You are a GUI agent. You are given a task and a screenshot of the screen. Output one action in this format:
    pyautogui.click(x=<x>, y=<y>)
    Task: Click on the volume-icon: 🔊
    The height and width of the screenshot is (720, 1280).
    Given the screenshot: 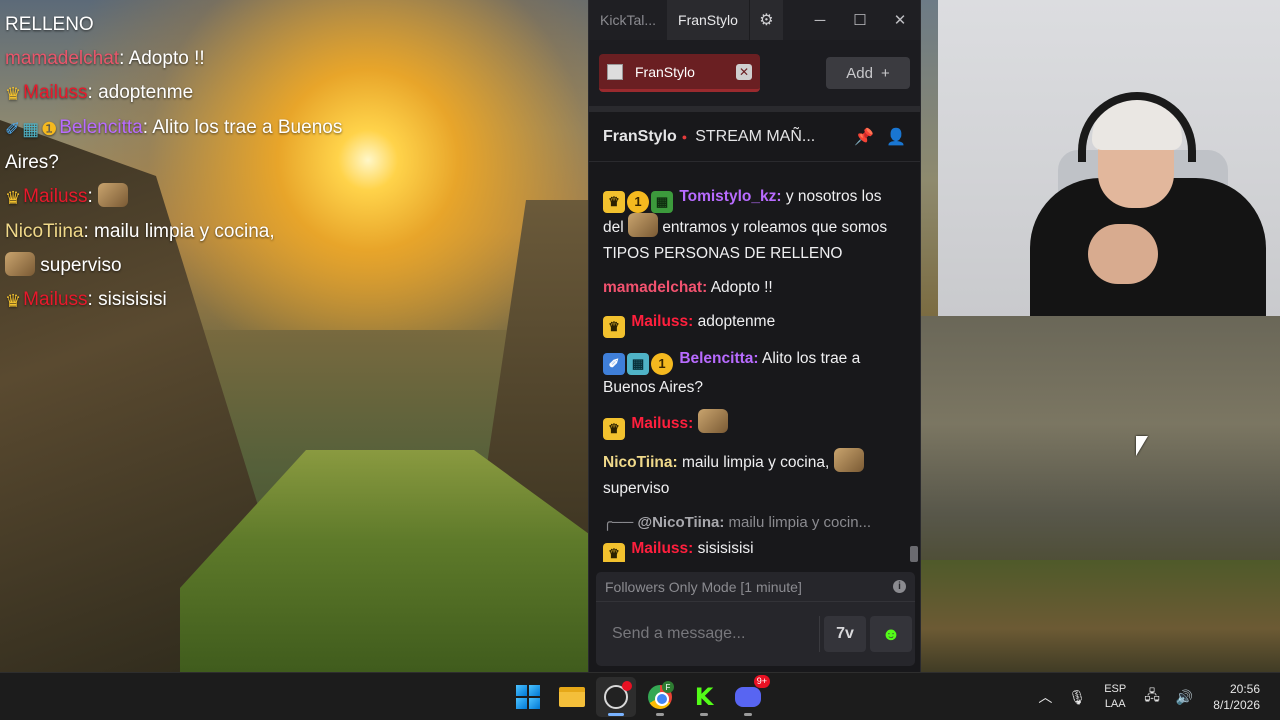 What is the action you would take?
    pyautogui.click(x=1184, y=697)
    